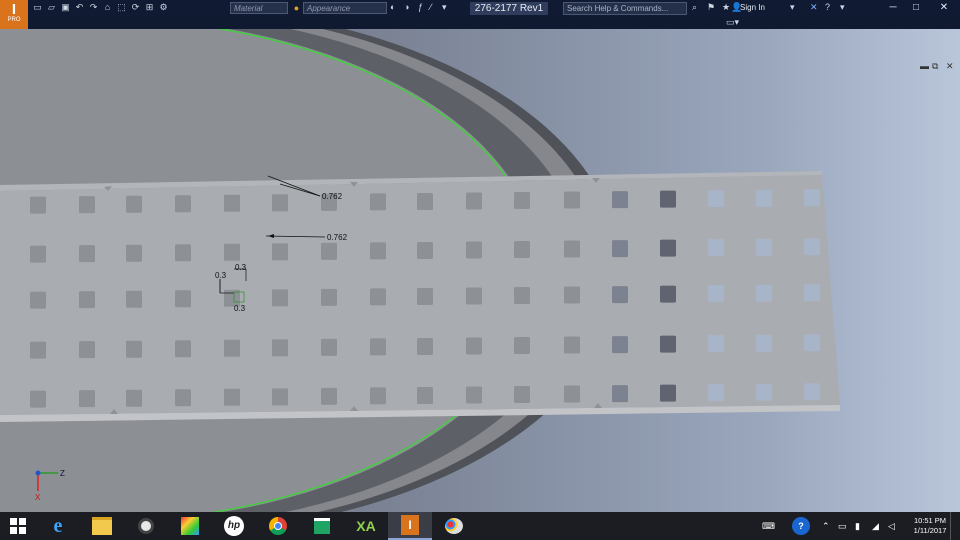 The width and height of the screenshot is (960, 540). What do you see at coordinates (768, 526) in the screenshot?
I see `keyboard-icon: ⌨` at bounding box center [768, 526].